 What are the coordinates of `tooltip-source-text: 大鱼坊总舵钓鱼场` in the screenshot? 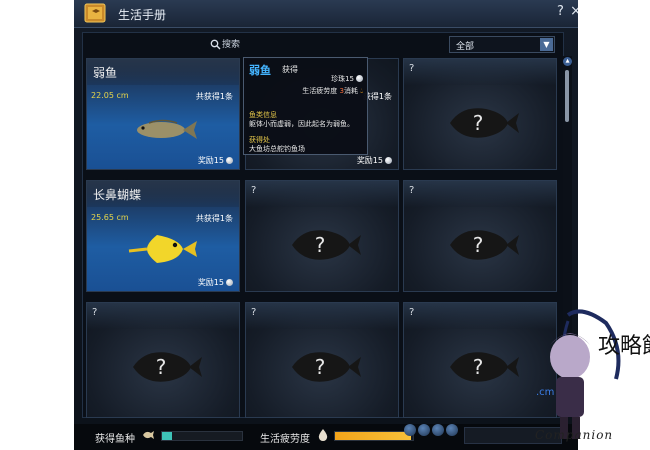 It's located at (277, 149).